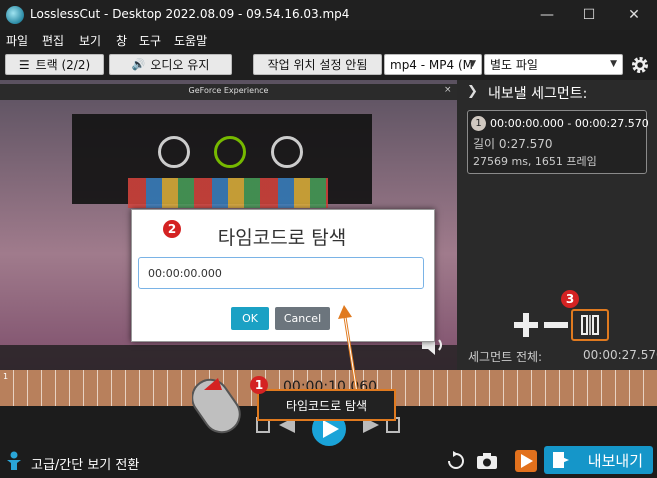 This screenshot has width=657, height=478. Describe the element at coordinates (17, 40) in the screenshot. I see `menu-file: 파일` at that location.